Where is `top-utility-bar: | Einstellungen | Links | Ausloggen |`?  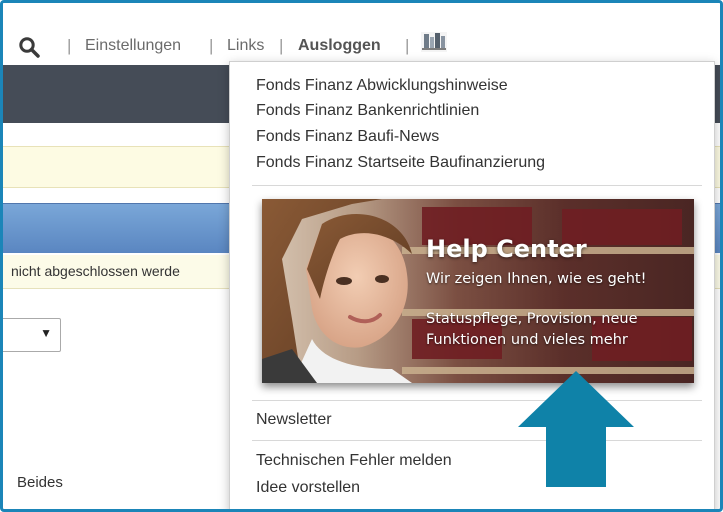
top-utility-bar: | Einstellungen | Links | Ausloggen | is located at coordinates (361, 34).